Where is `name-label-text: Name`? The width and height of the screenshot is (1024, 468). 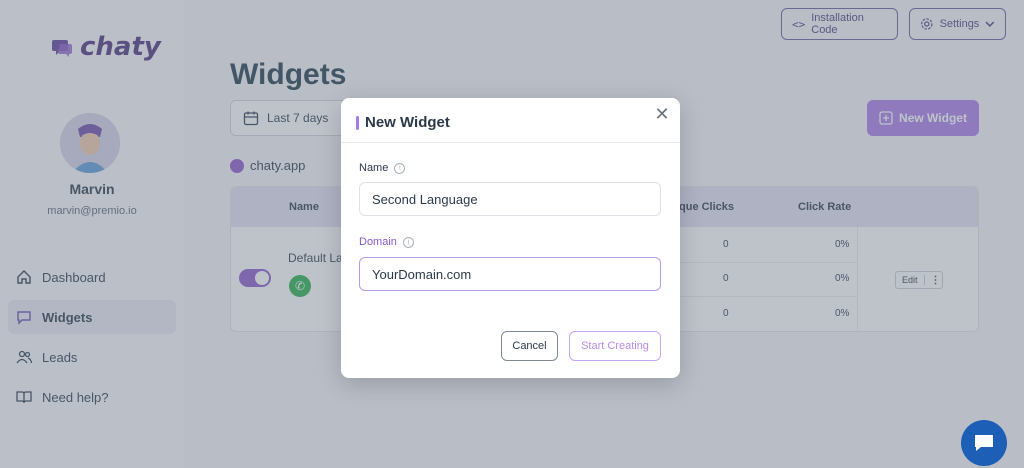 name-label-text: Name is located at coordinates (374, 168).